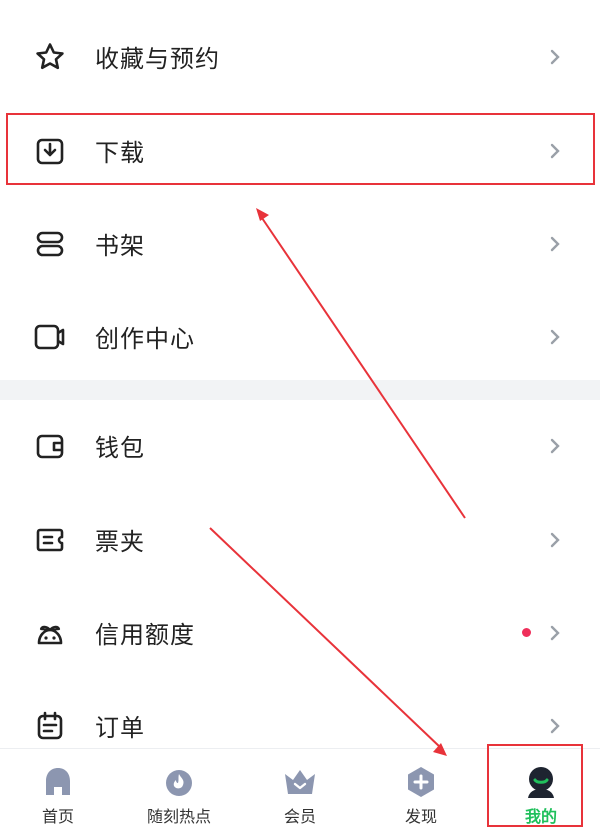  What do you see at coordinates (526, 632) in the screenshot?
I see `notification-dot` at bounding box center [526, 632].